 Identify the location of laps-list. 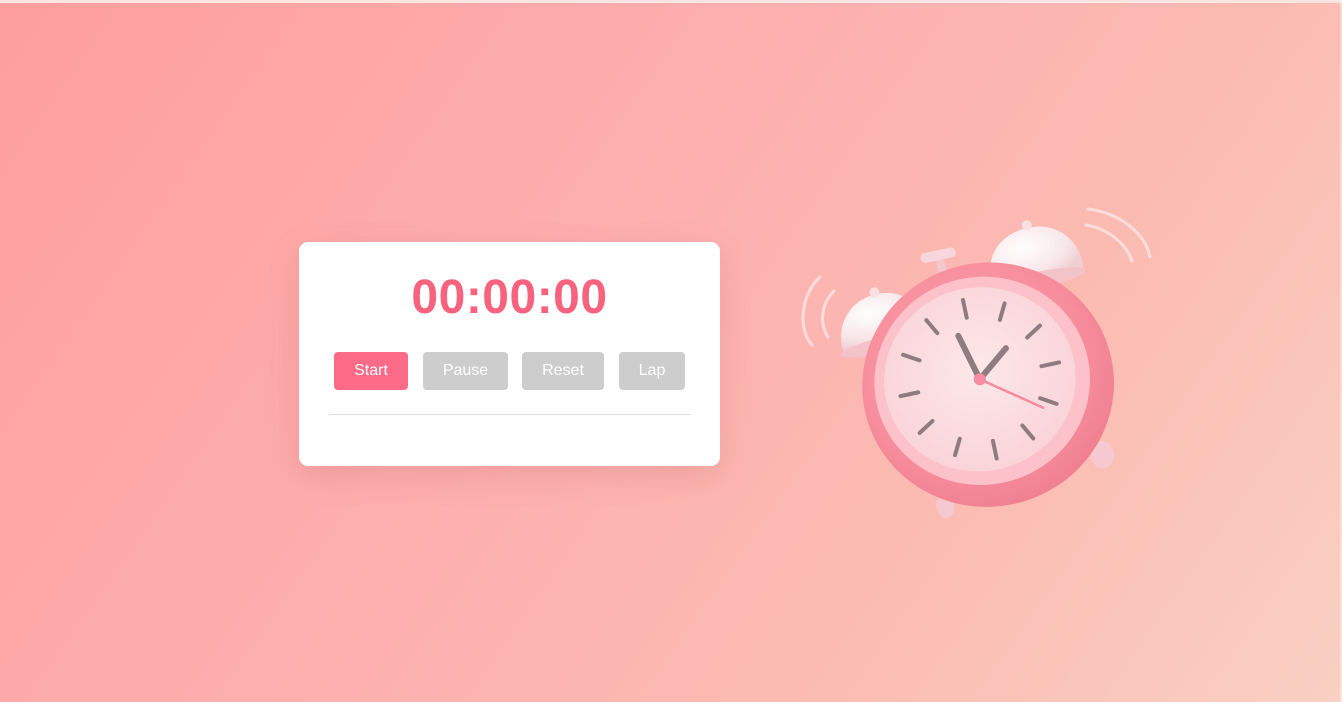
(509, 436).